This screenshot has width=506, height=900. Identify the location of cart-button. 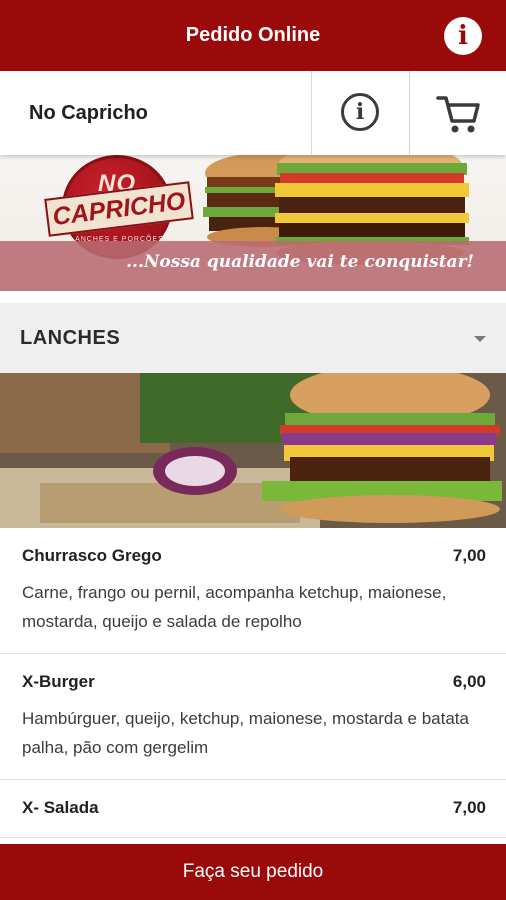
(458, 113).